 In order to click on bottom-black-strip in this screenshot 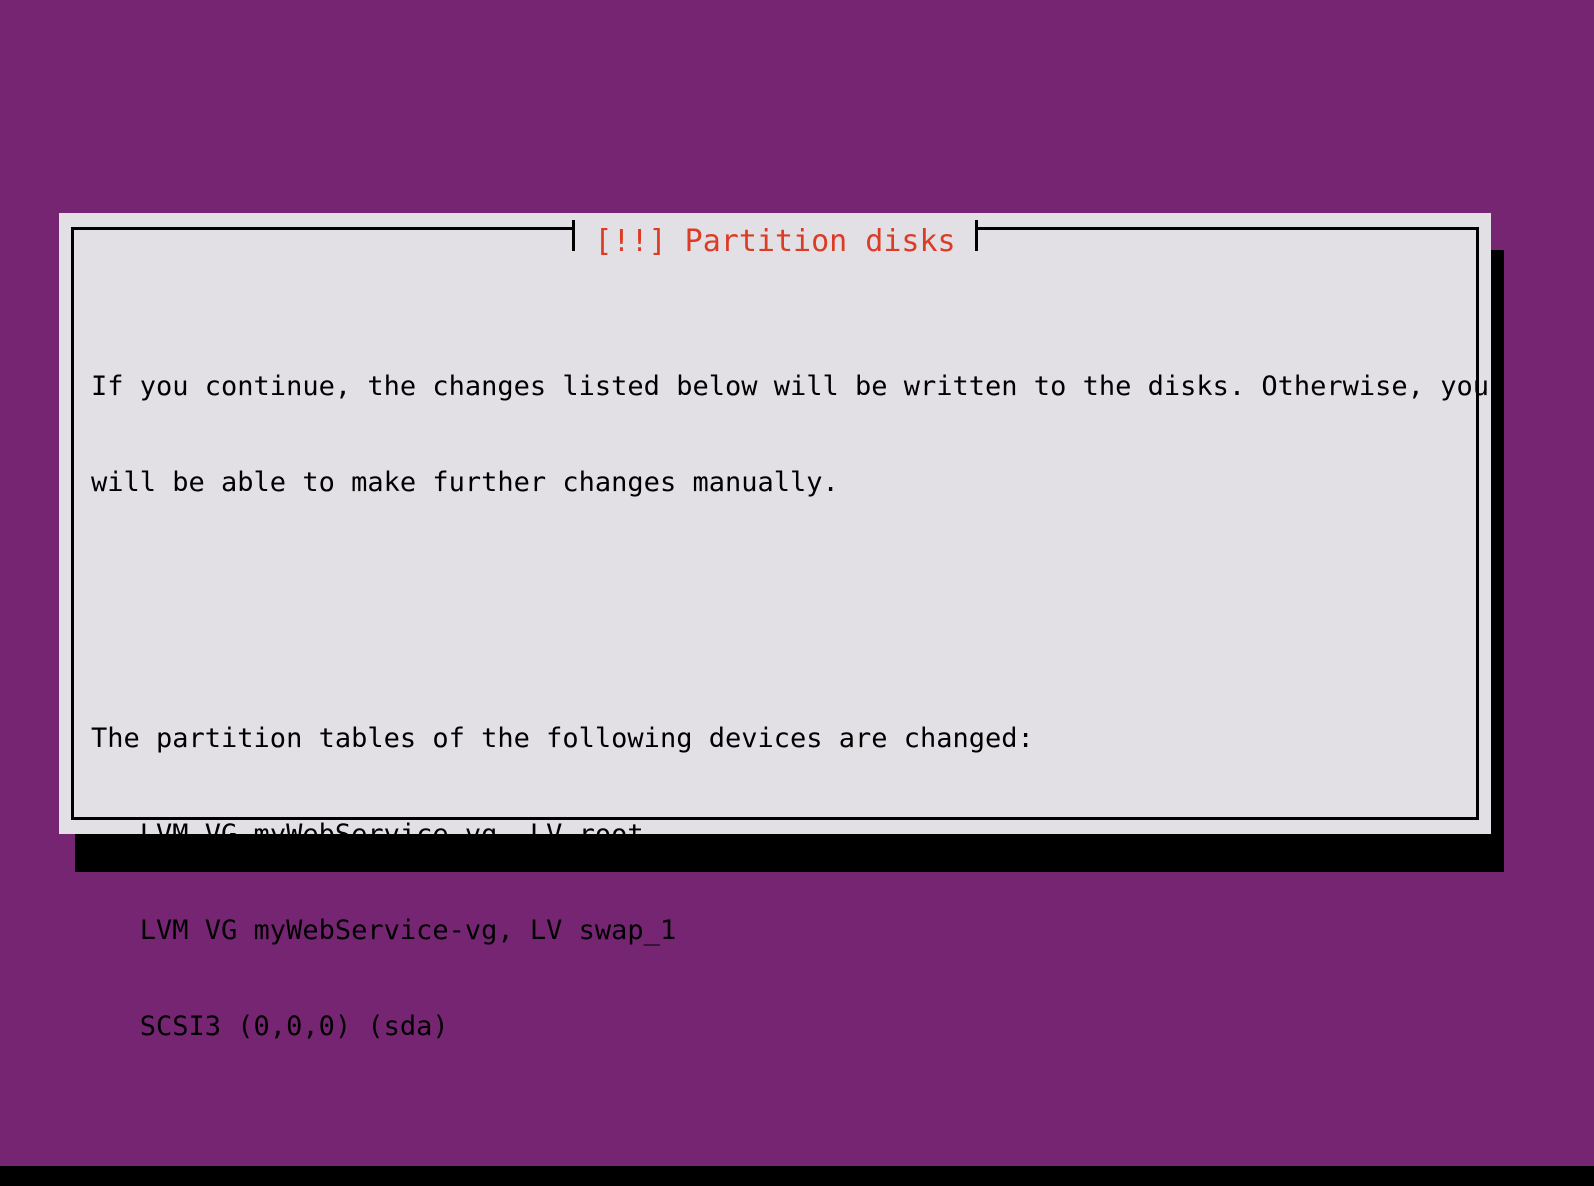, I will do `click(797, 1176)`.